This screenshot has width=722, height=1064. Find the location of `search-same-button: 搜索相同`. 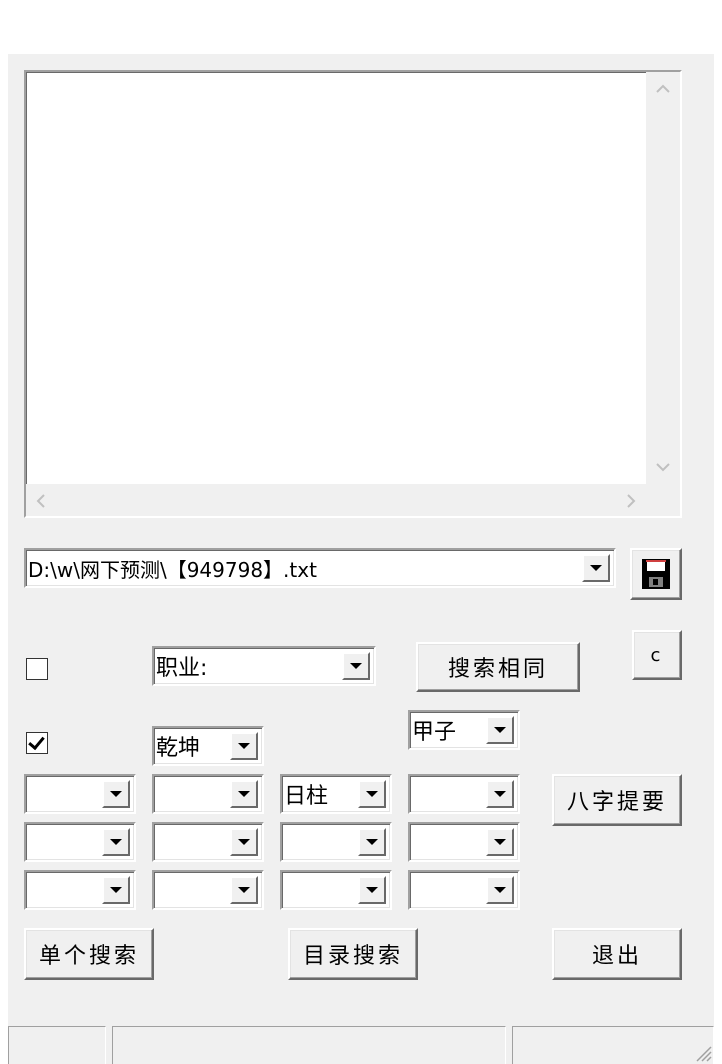

search-same-button: 搜索相同 is located at coordinates (498, 667).